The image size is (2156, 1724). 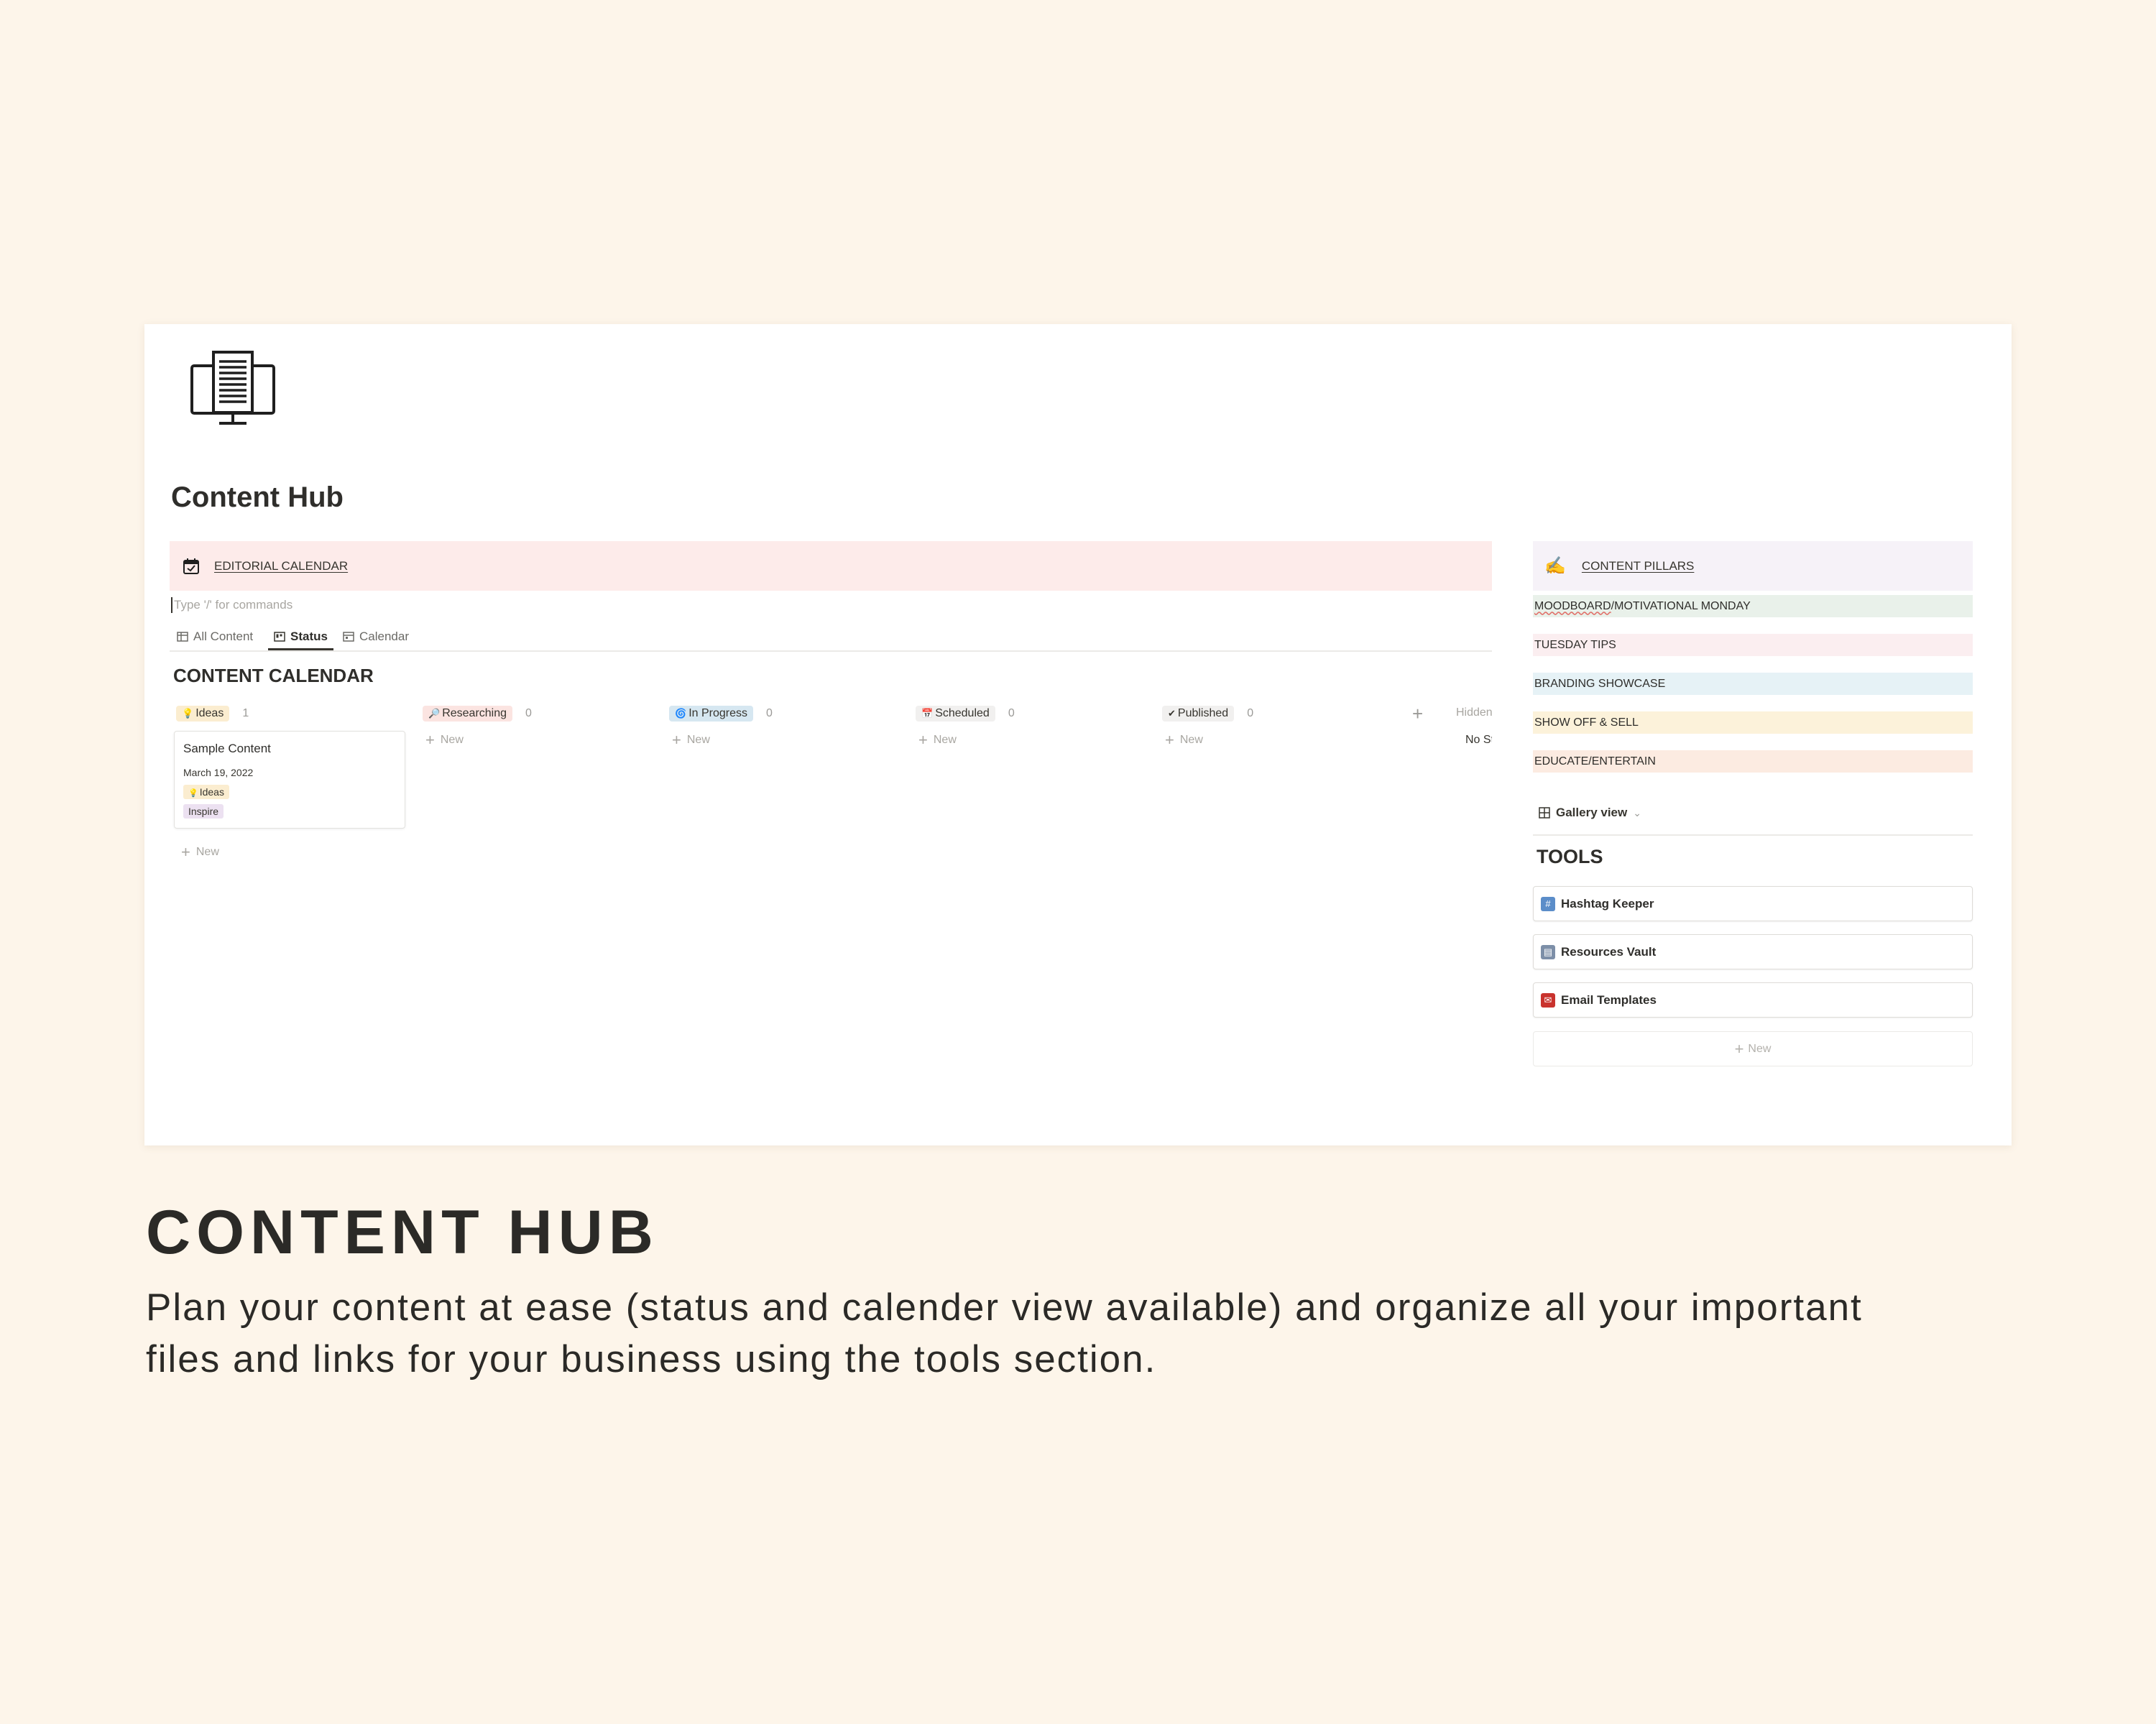 I want to click on board-column-scheduled: 📅 Scheduled 0 + New, so click(x=965, y=726).